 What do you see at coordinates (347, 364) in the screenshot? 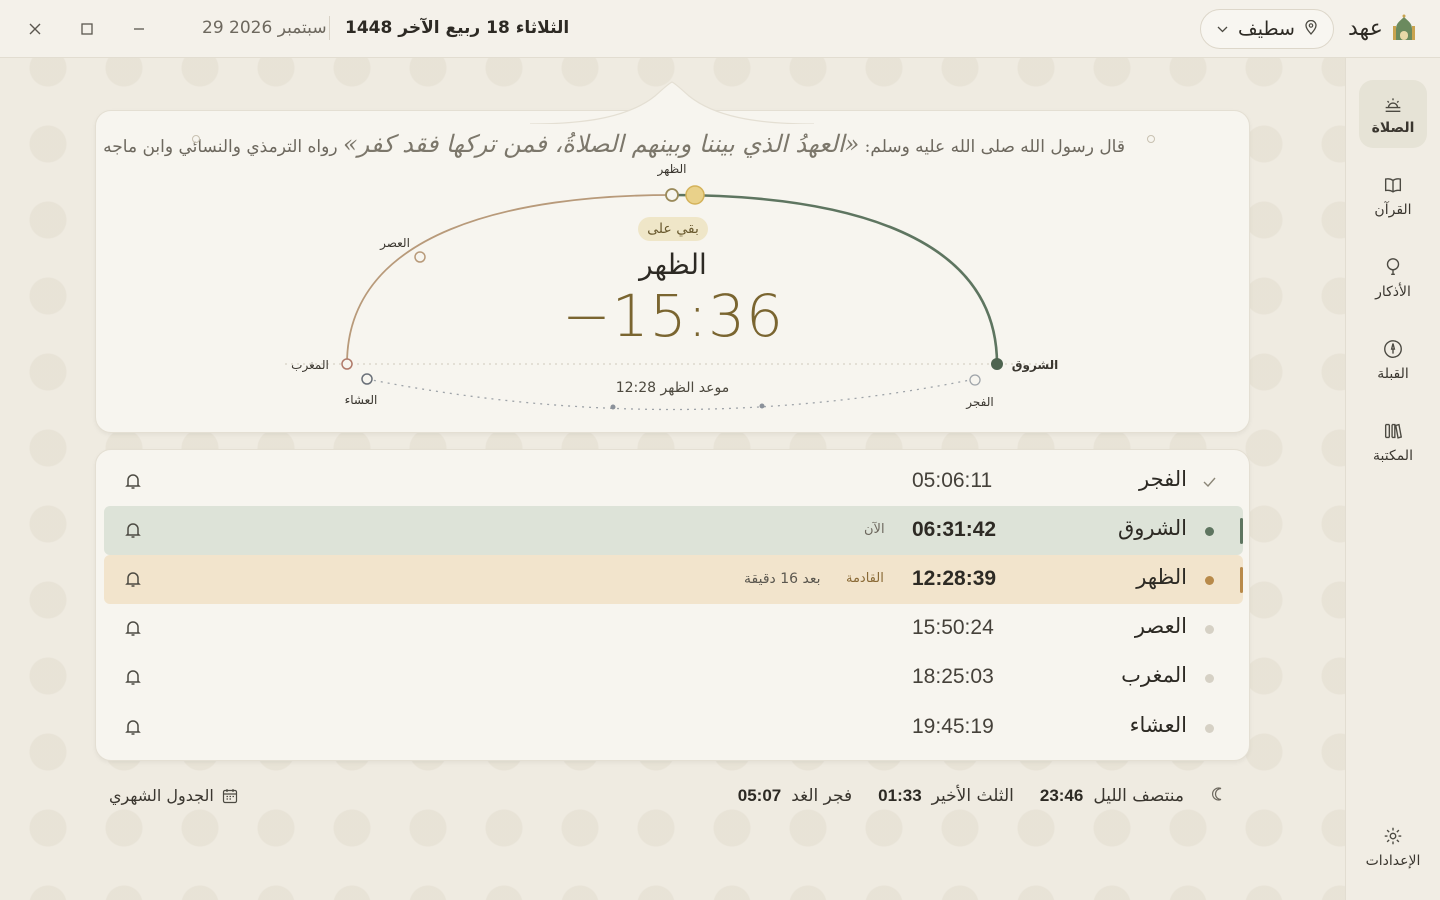
I see `maghrib-marker` at bounding box center [347, 364].